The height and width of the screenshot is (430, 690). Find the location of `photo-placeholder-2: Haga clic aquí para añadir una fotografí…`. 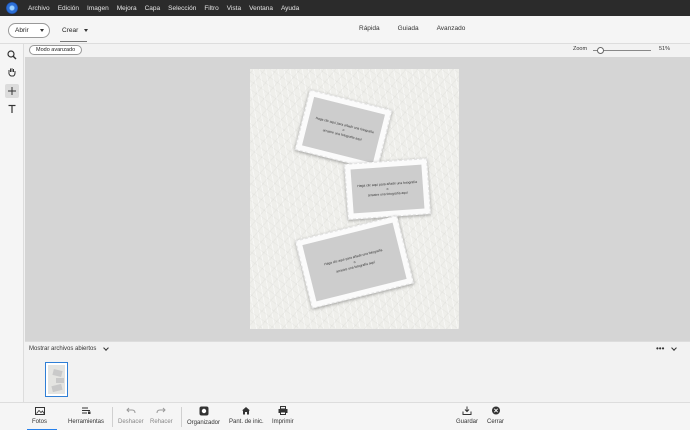

photo-placeholder-2: Haga clic aquí para añadir una fotografí… is located at coordinates (387, 189).